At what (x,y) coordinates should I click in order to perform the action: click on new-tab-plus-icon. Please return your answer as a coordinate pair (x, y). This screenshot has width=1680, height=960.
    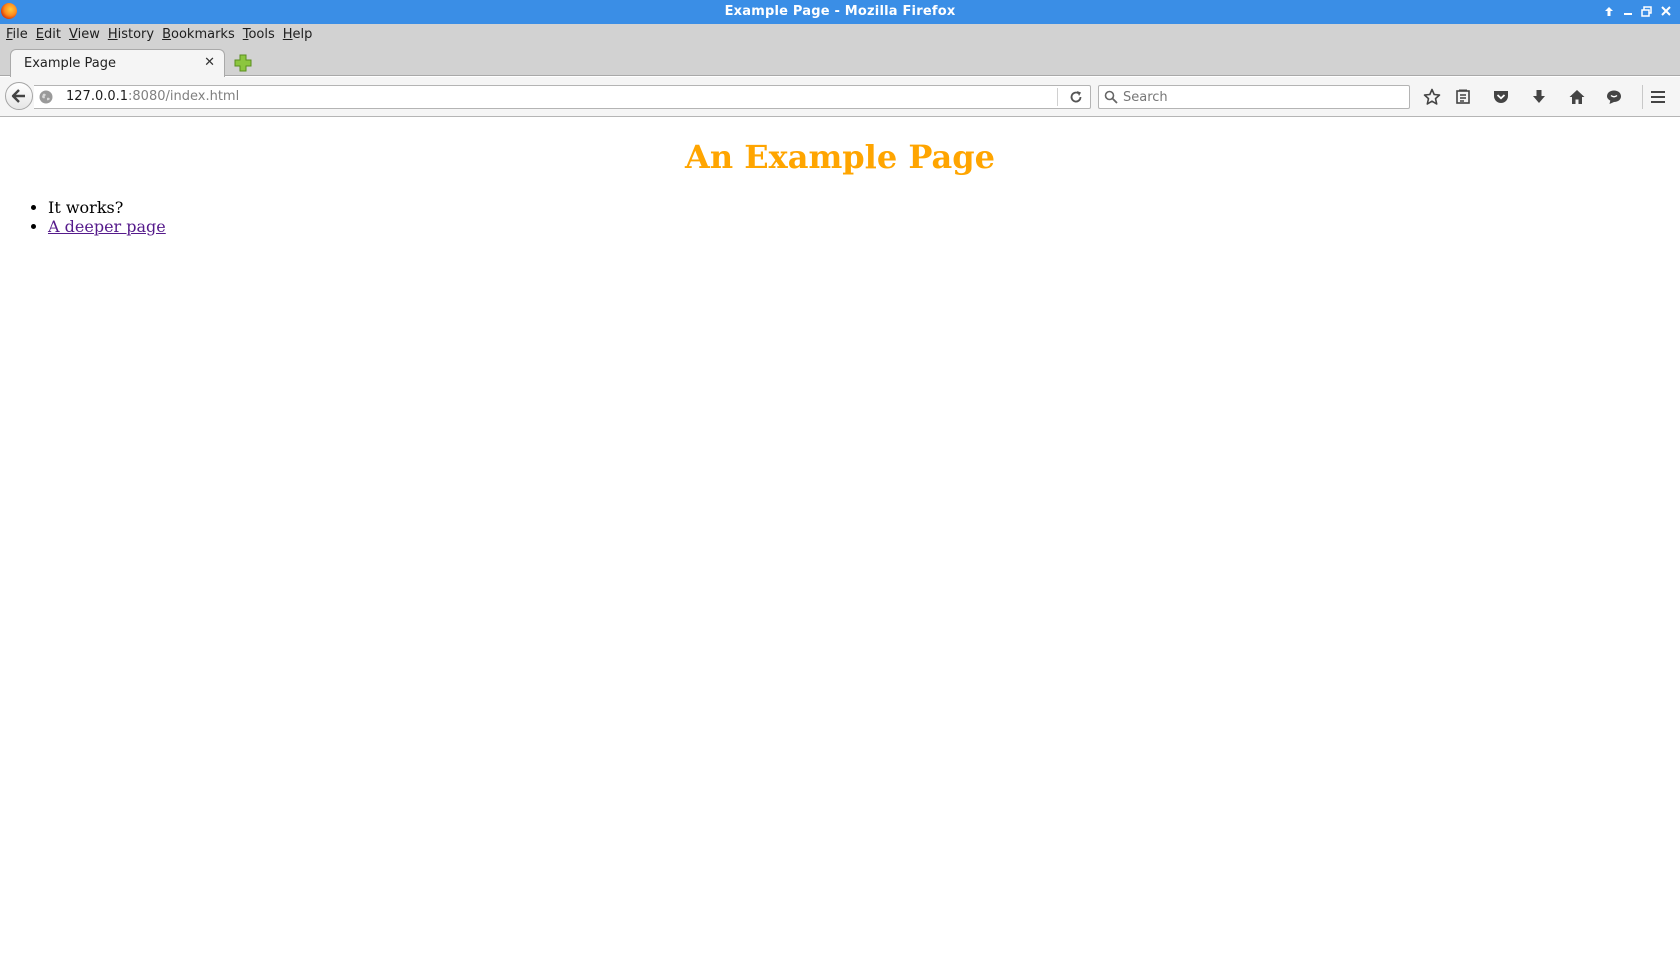
    Looking at the image, I should click on (243, 63).